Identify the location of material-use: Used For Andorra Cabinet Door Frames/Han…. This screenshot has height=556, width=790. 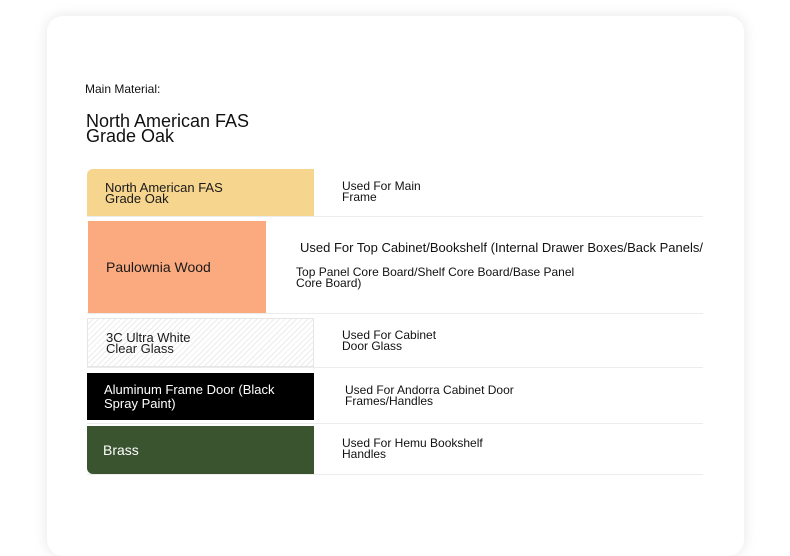
(508, 395).